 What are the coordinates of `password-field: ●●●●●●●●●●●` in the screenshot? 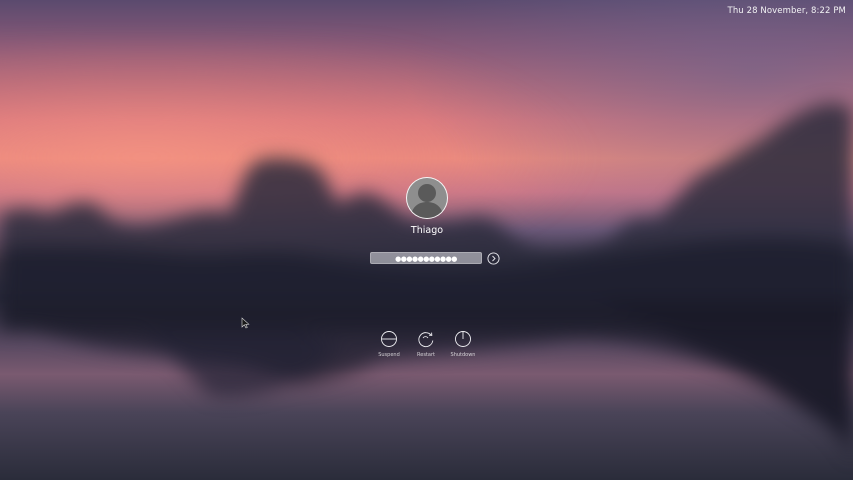 It's located at (426, 258).